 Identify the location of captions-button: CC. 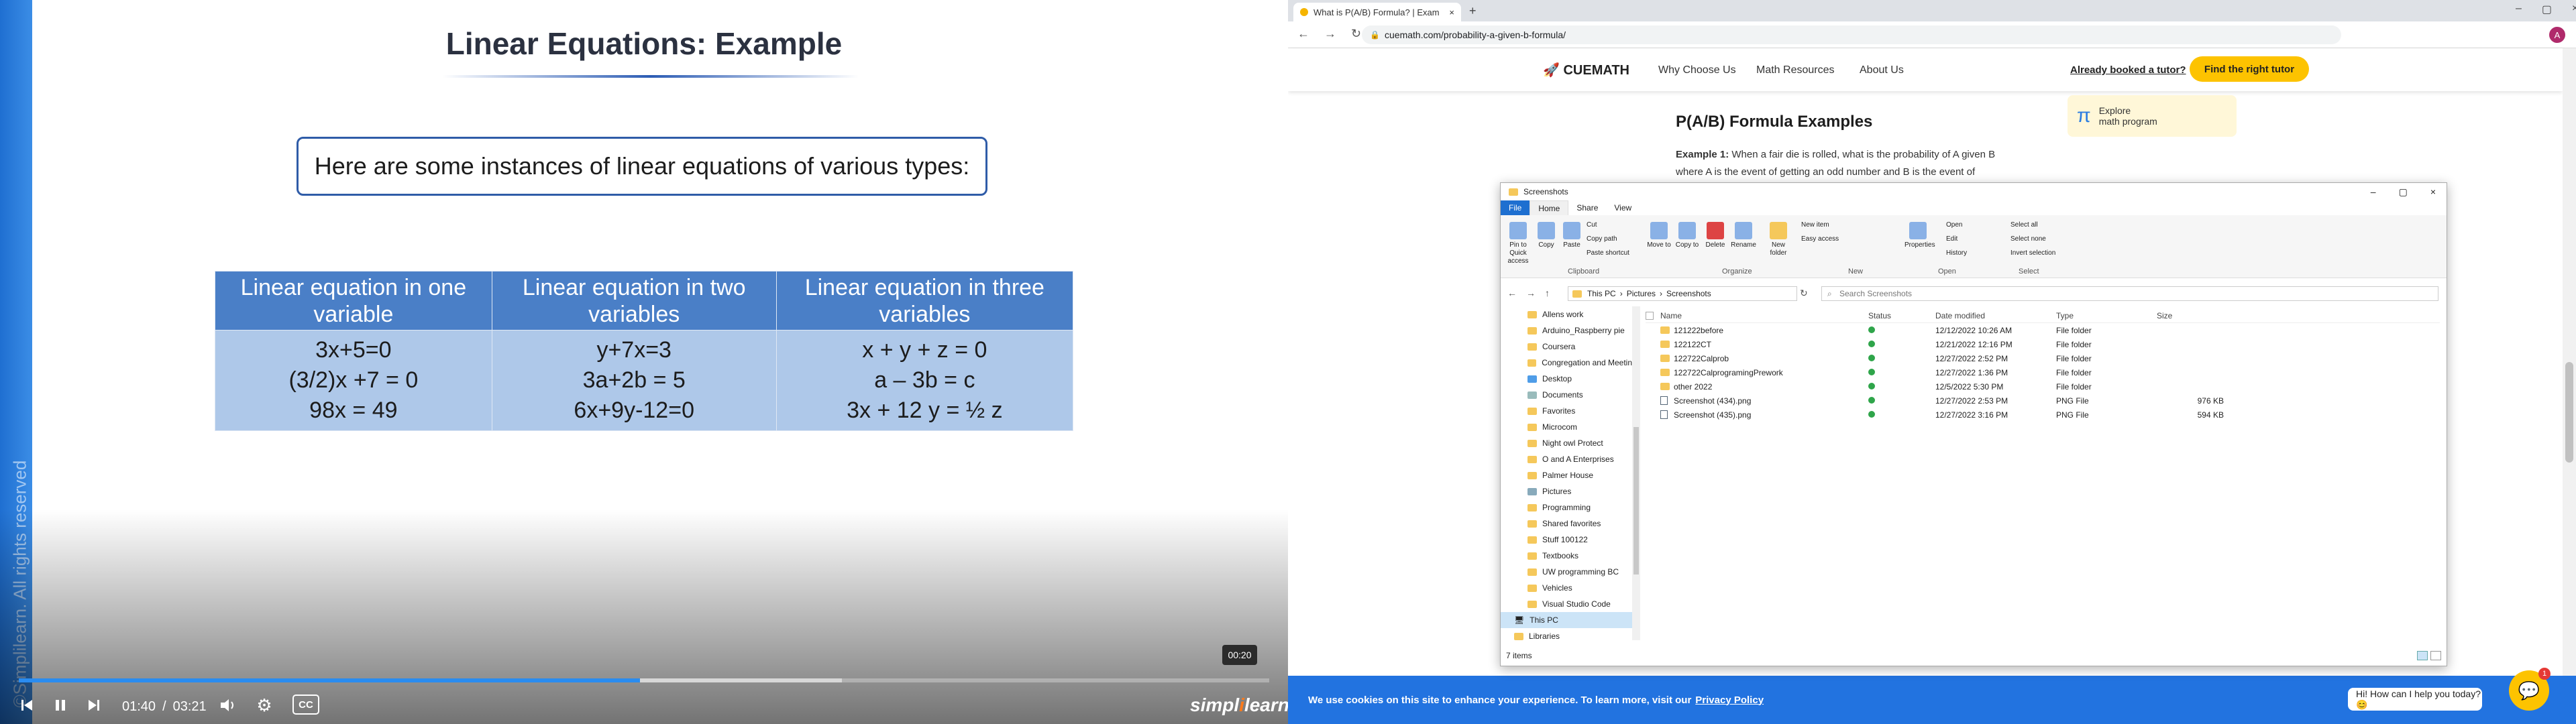
(305, 705).